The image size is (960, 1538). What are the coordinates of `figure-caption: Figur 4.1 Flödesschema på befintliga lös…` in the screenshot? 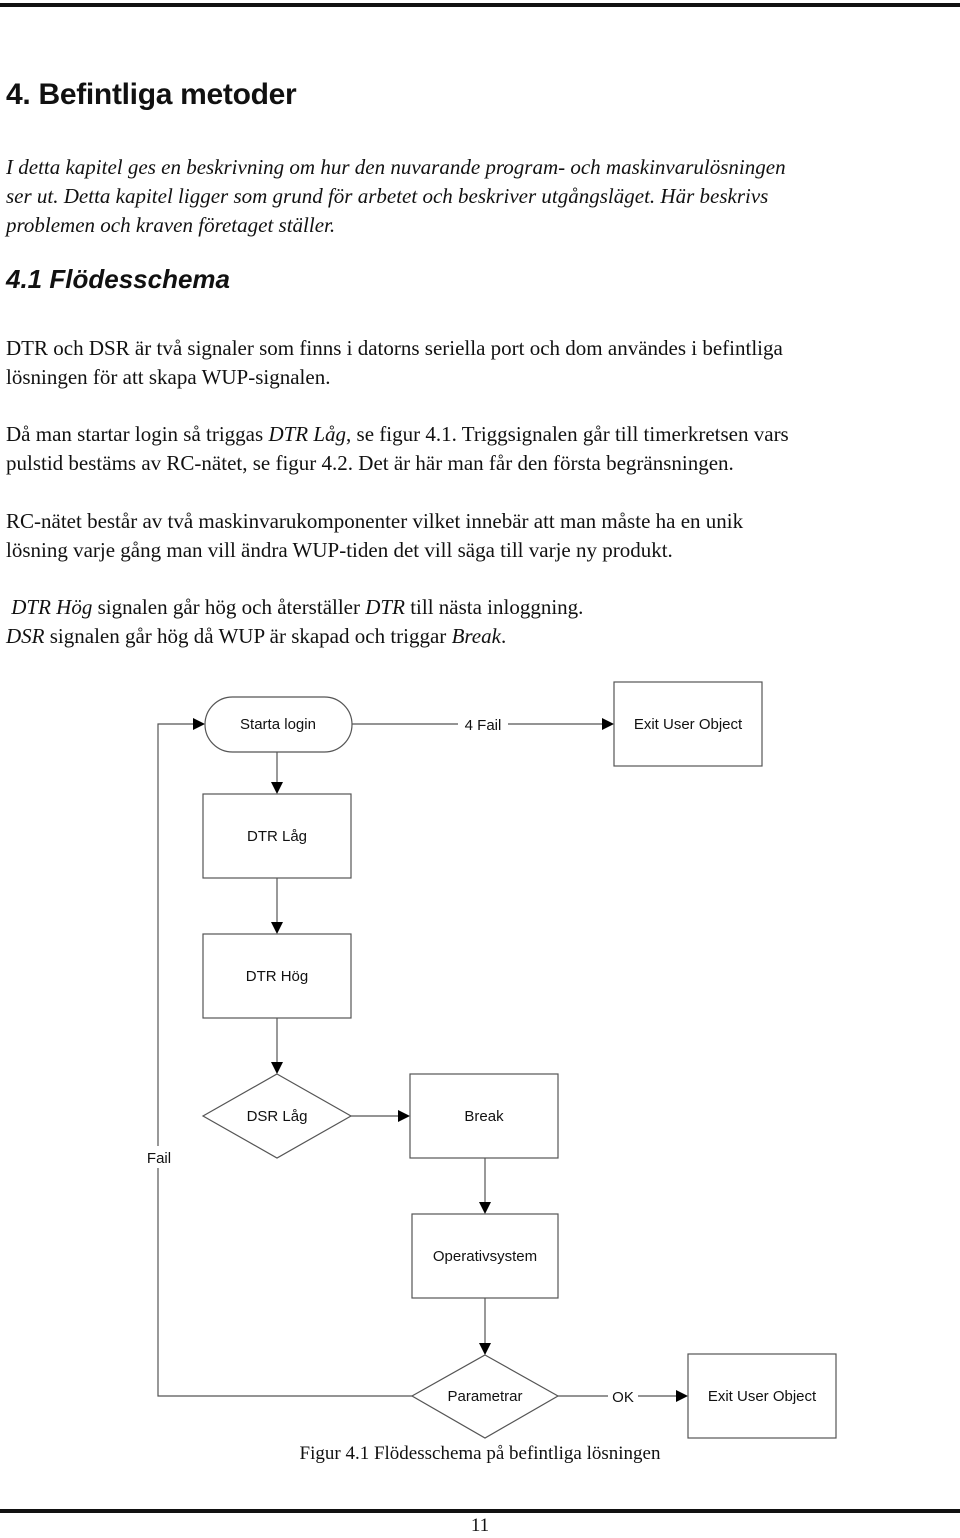 It's located at (480, 1454).